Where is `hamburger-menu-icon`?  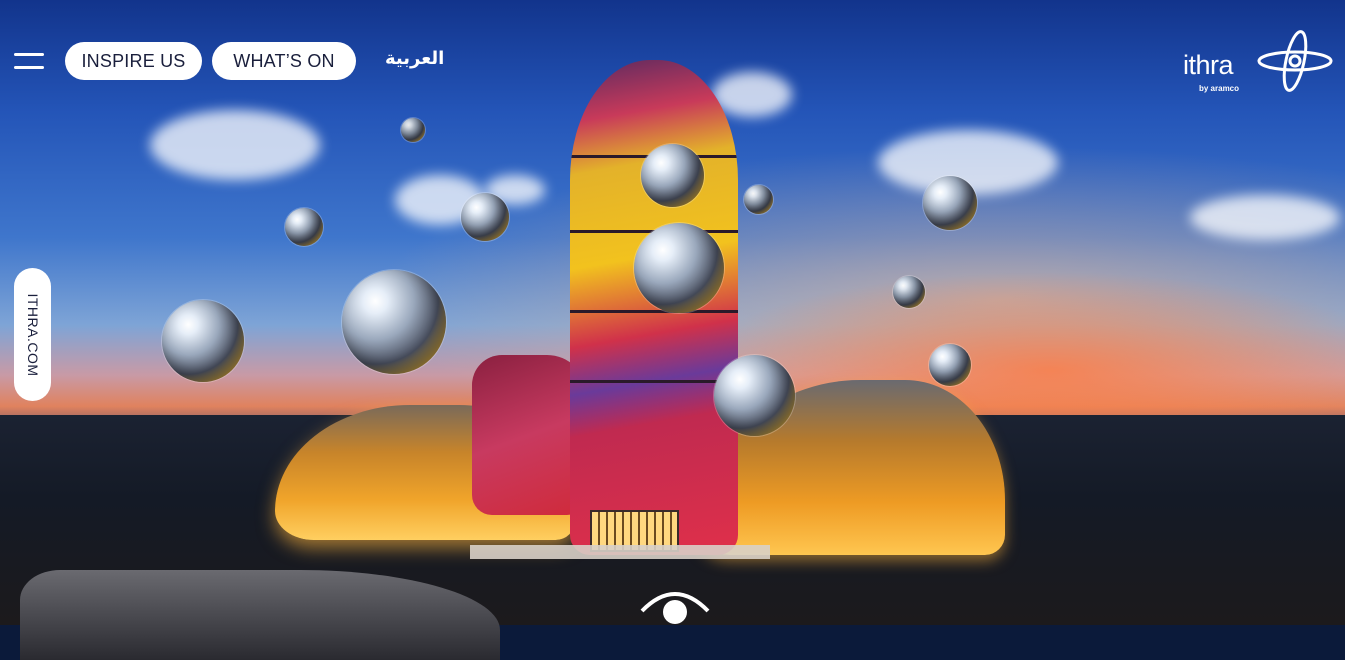
hamburger-menu-icon is located at coordinates (30, 62).